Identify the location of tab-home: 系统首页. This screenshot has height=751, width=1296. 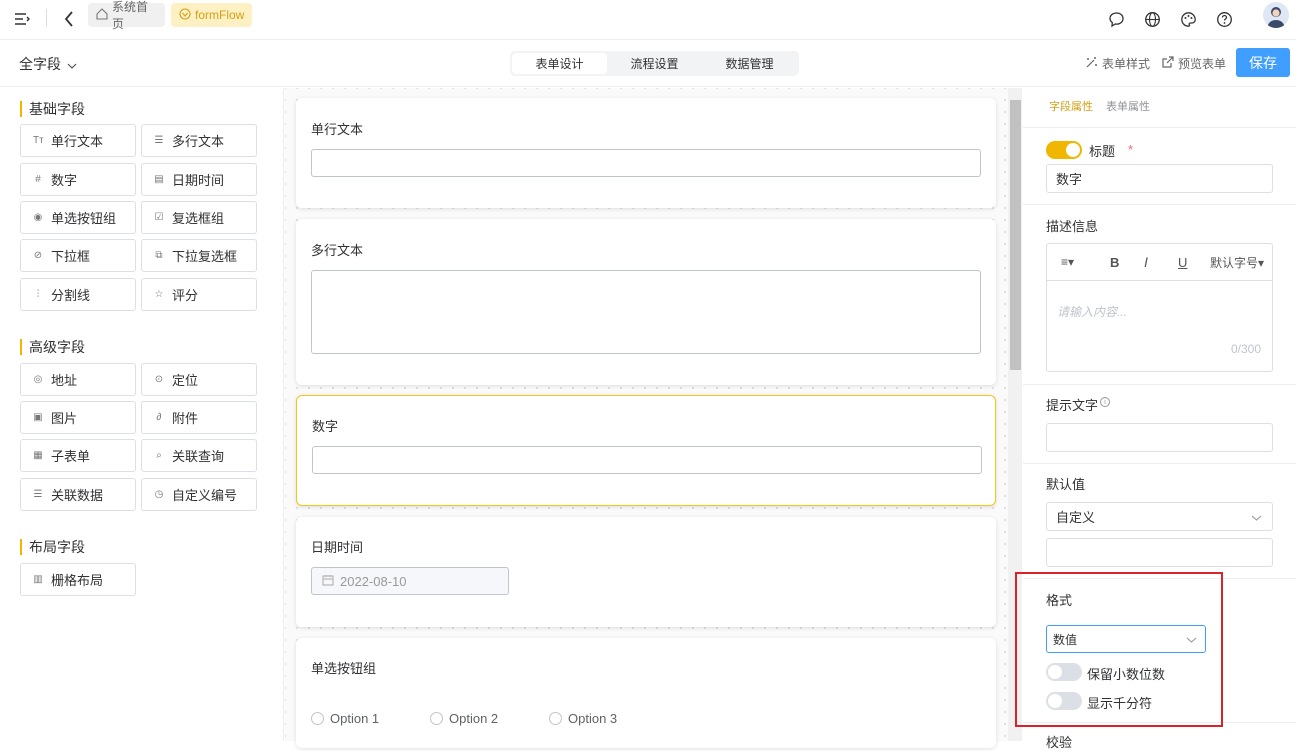
(126, 15).